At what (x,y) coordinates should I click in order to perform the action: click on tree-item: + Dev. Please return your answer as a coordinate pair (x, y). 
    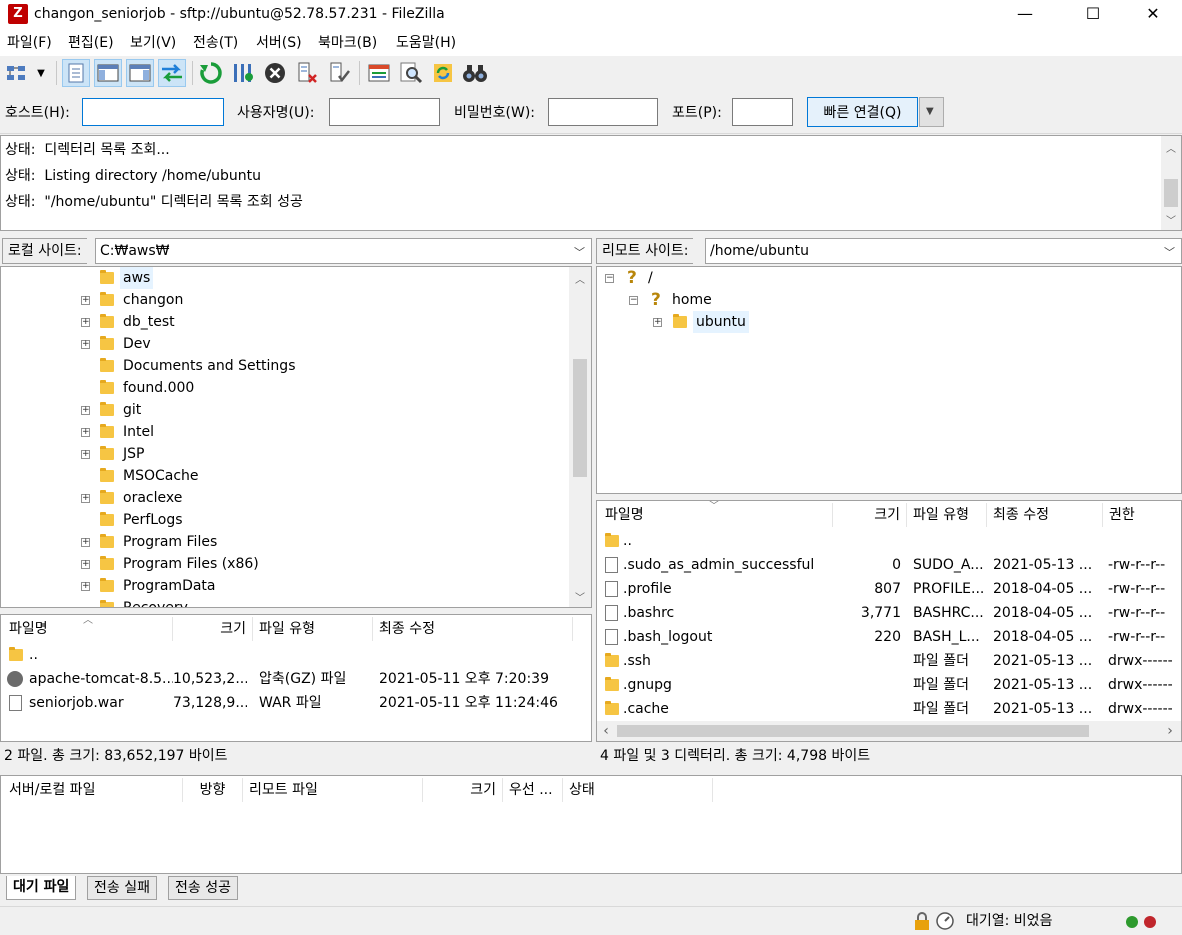
    Looking at the image, I should click on (284, 344).